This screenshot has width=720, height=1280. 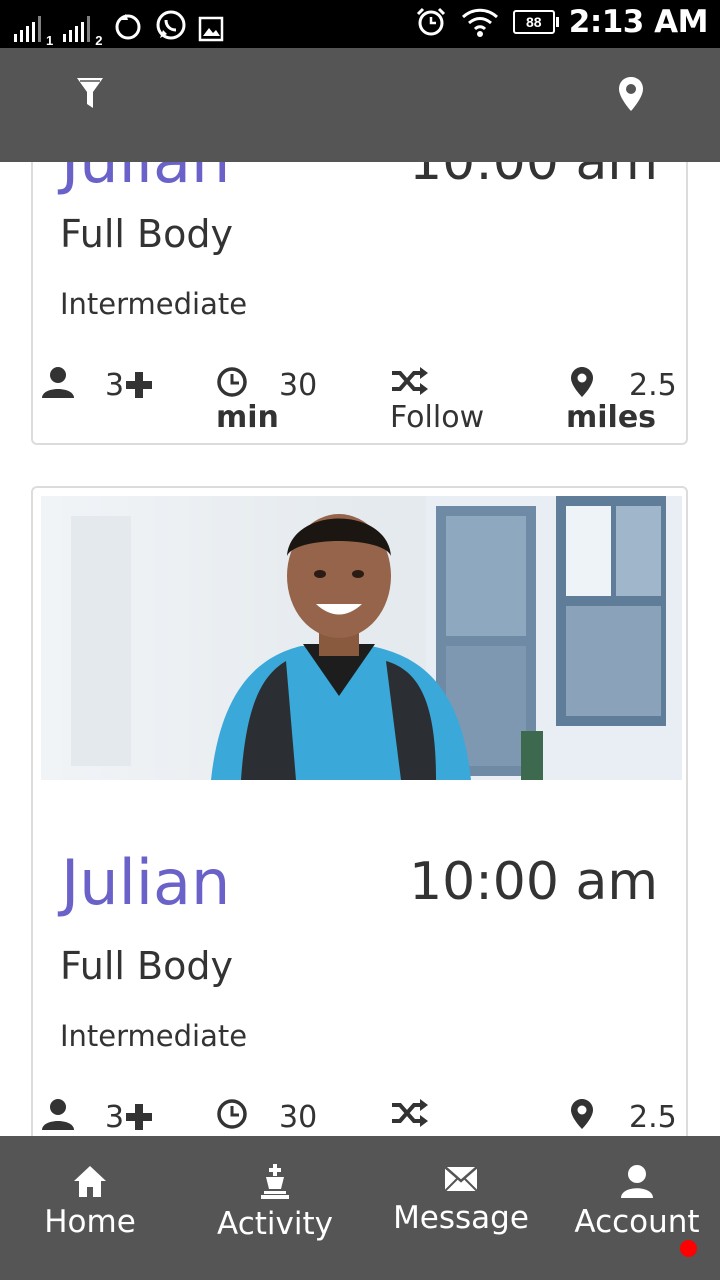 I want to click on filter-icon, so click(x=90, y=94).